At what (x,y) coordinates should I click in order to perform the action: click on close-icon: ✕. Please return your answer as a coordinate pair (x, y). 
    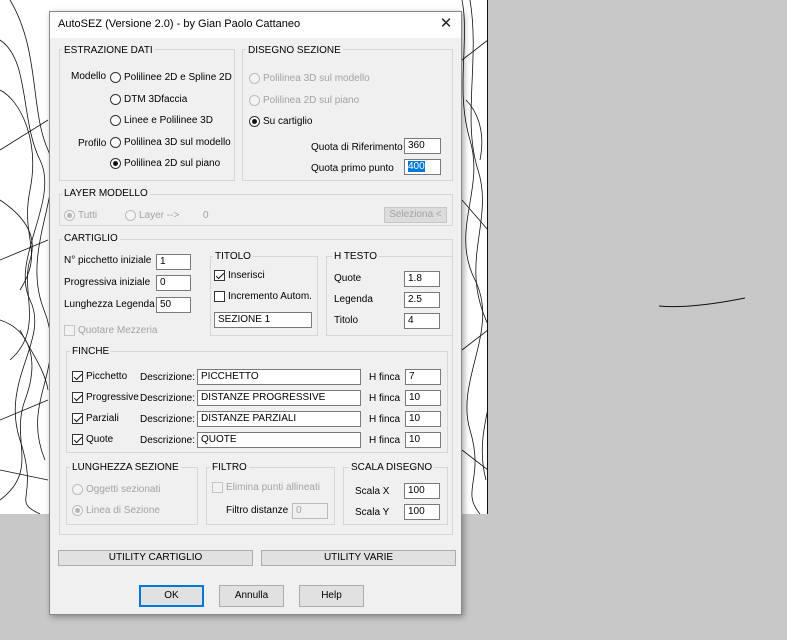
    Looking at the image, I should click on (446, 24).